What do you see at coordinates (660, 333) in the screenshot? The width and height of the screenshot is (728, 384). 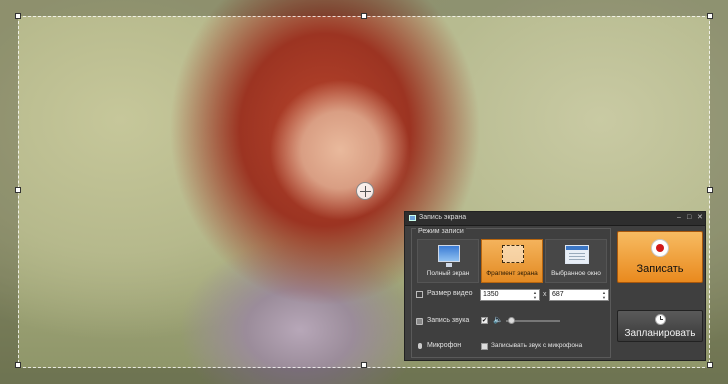 I see `schedule-button-label: Запланировать` at bounding box center [660, 333].